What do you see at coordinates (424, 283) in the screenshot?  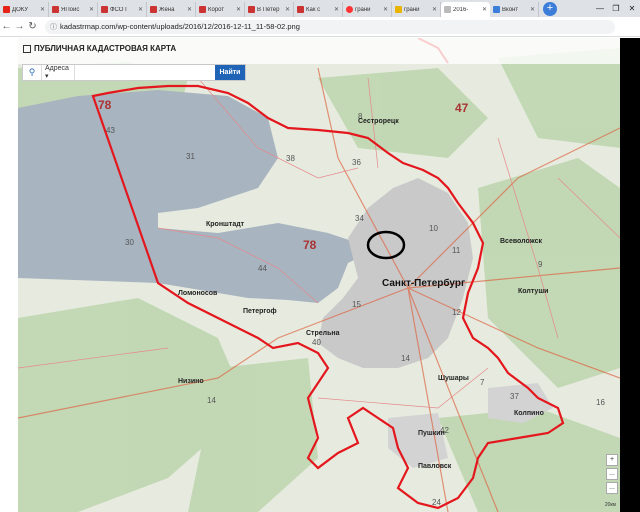 I see `city-label: Санкт-Петербург` at bounding box center [424, 283].